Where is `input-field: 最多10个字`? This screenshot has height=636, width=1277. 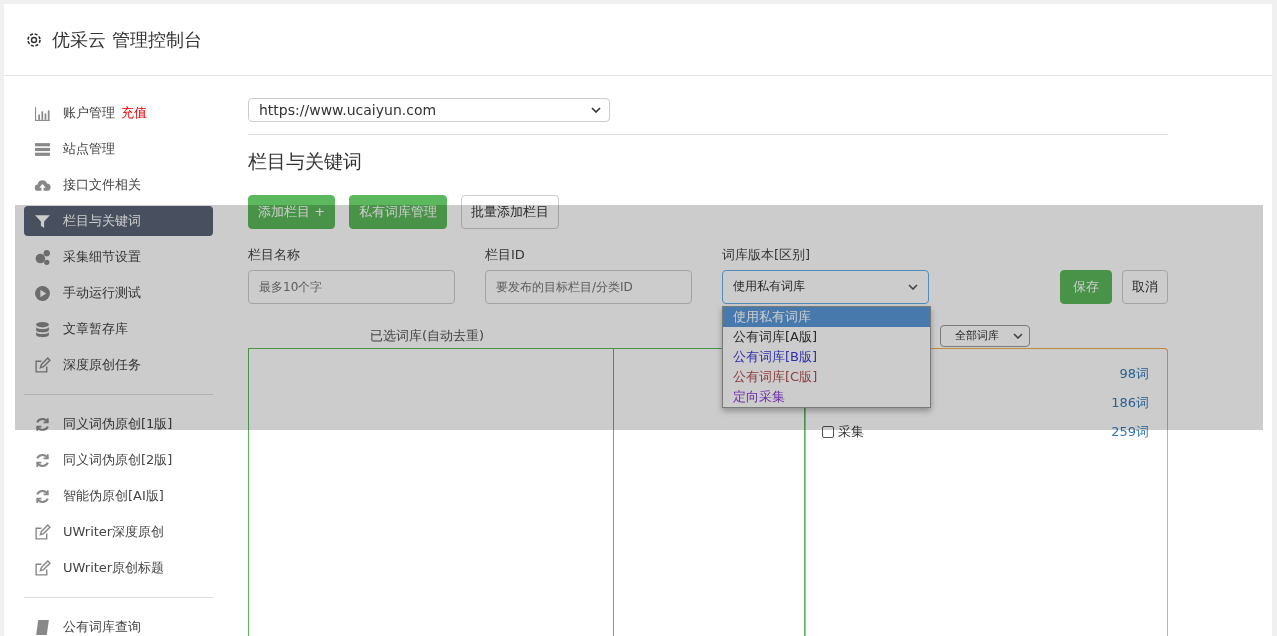
input-field: 最多10个字 is located at coordinates (351, 286).